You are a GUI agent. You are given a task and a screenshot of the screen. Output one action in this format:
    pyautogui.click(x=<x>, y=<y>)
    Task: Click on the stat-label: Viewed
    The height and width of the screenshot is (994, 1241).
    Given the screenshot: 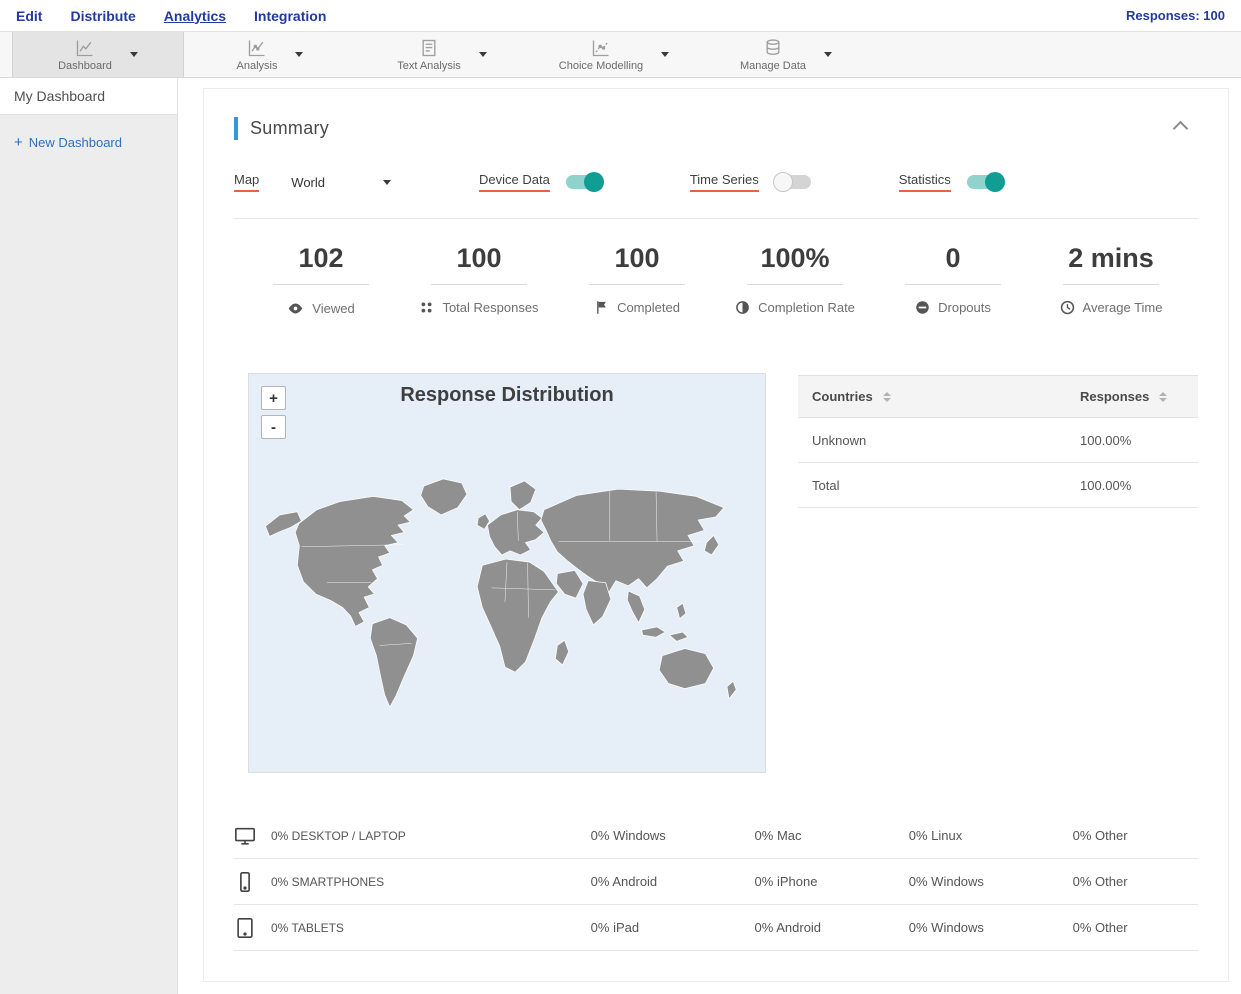 What is the action you would take?
    pyautogui.click(x=333, y=308)
    